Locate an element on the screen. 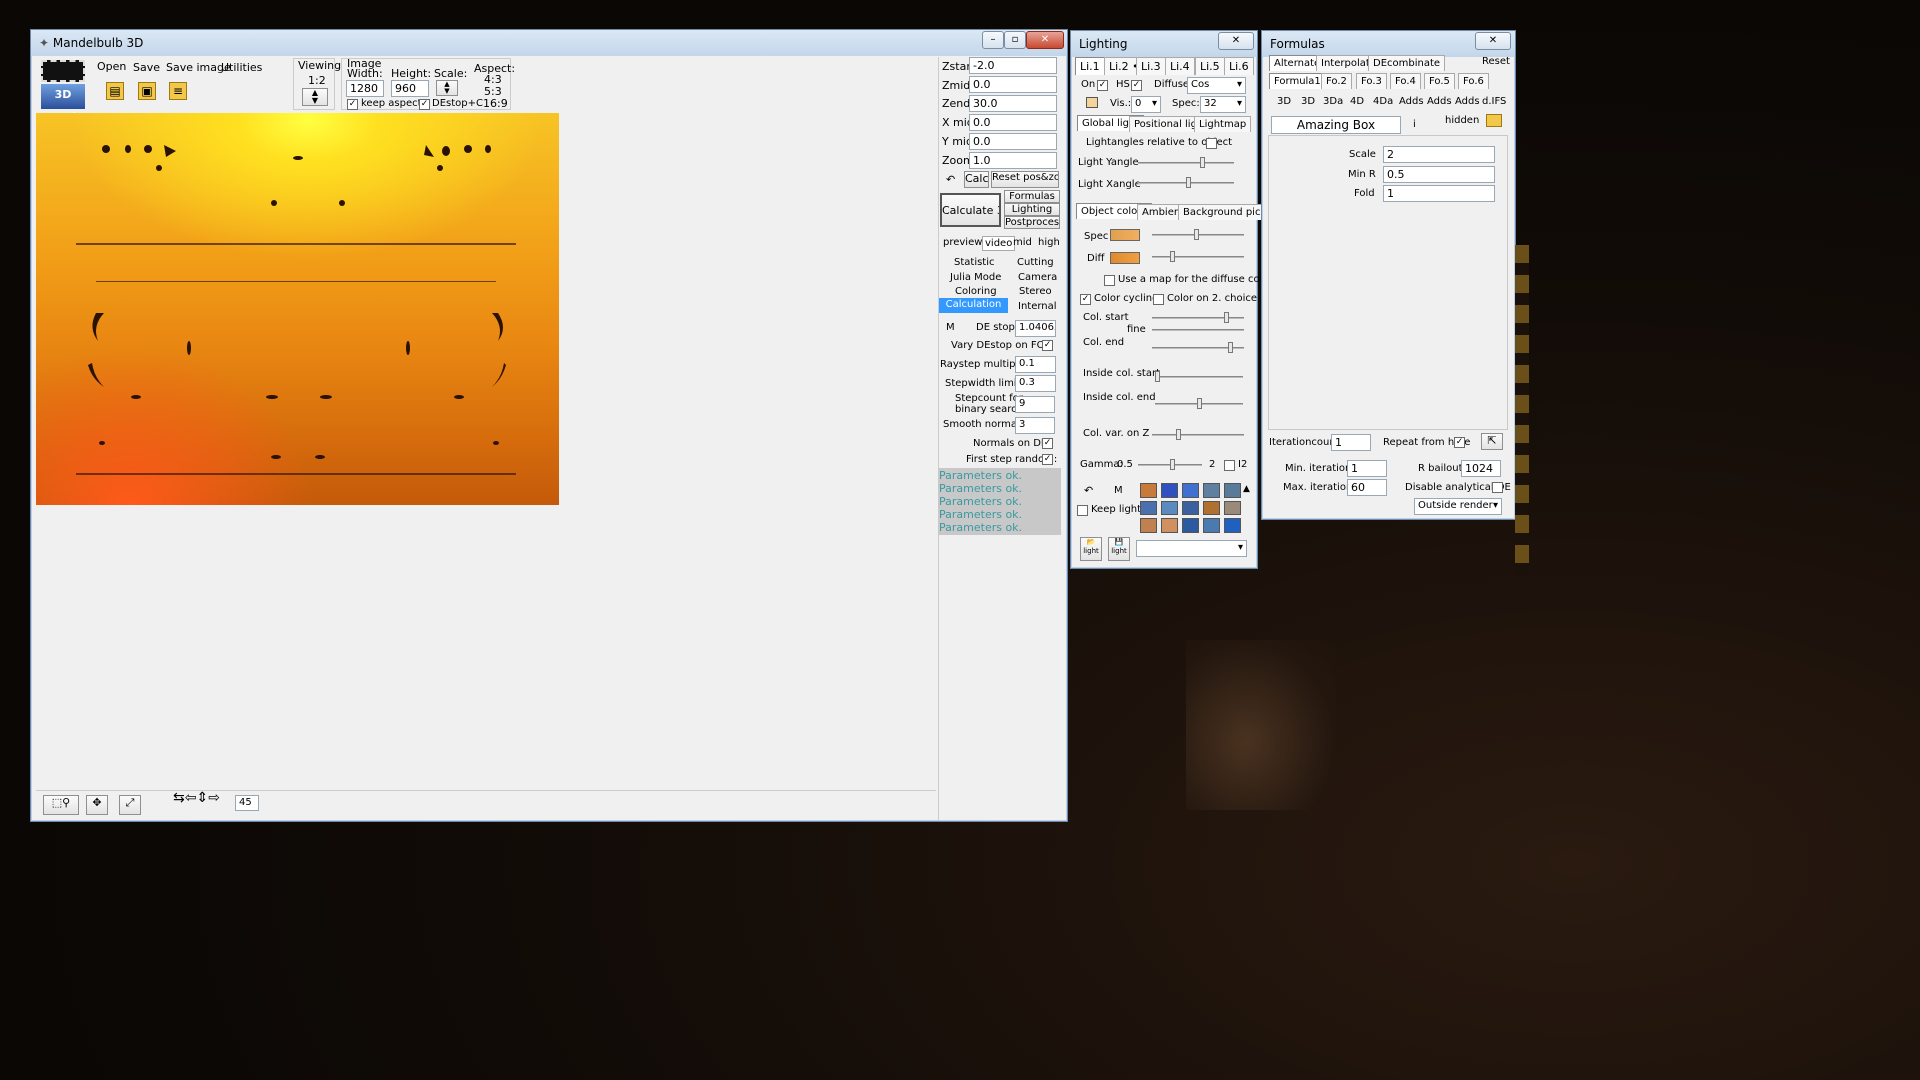  minr-param-input: 0.5 is located at coordinates (1439, 174).